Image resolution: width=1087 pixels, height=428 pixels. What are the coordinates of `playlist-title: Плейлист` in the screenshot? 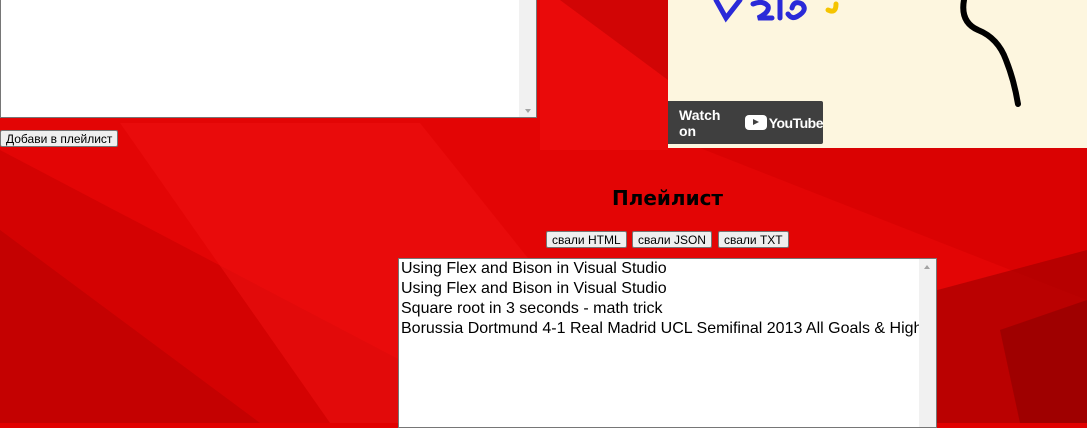 It's located at (667, 198).